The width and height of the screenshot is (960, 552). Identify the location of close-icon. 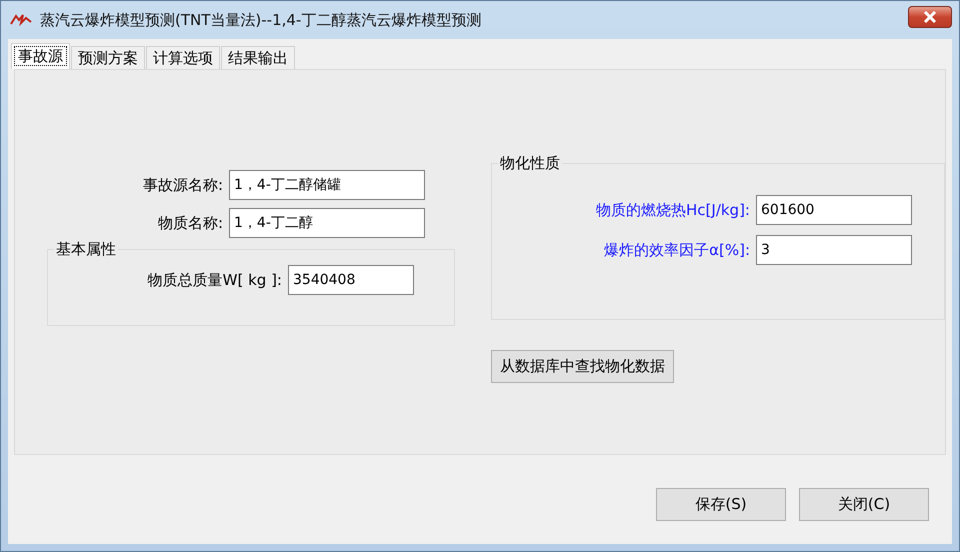
(930, 17).